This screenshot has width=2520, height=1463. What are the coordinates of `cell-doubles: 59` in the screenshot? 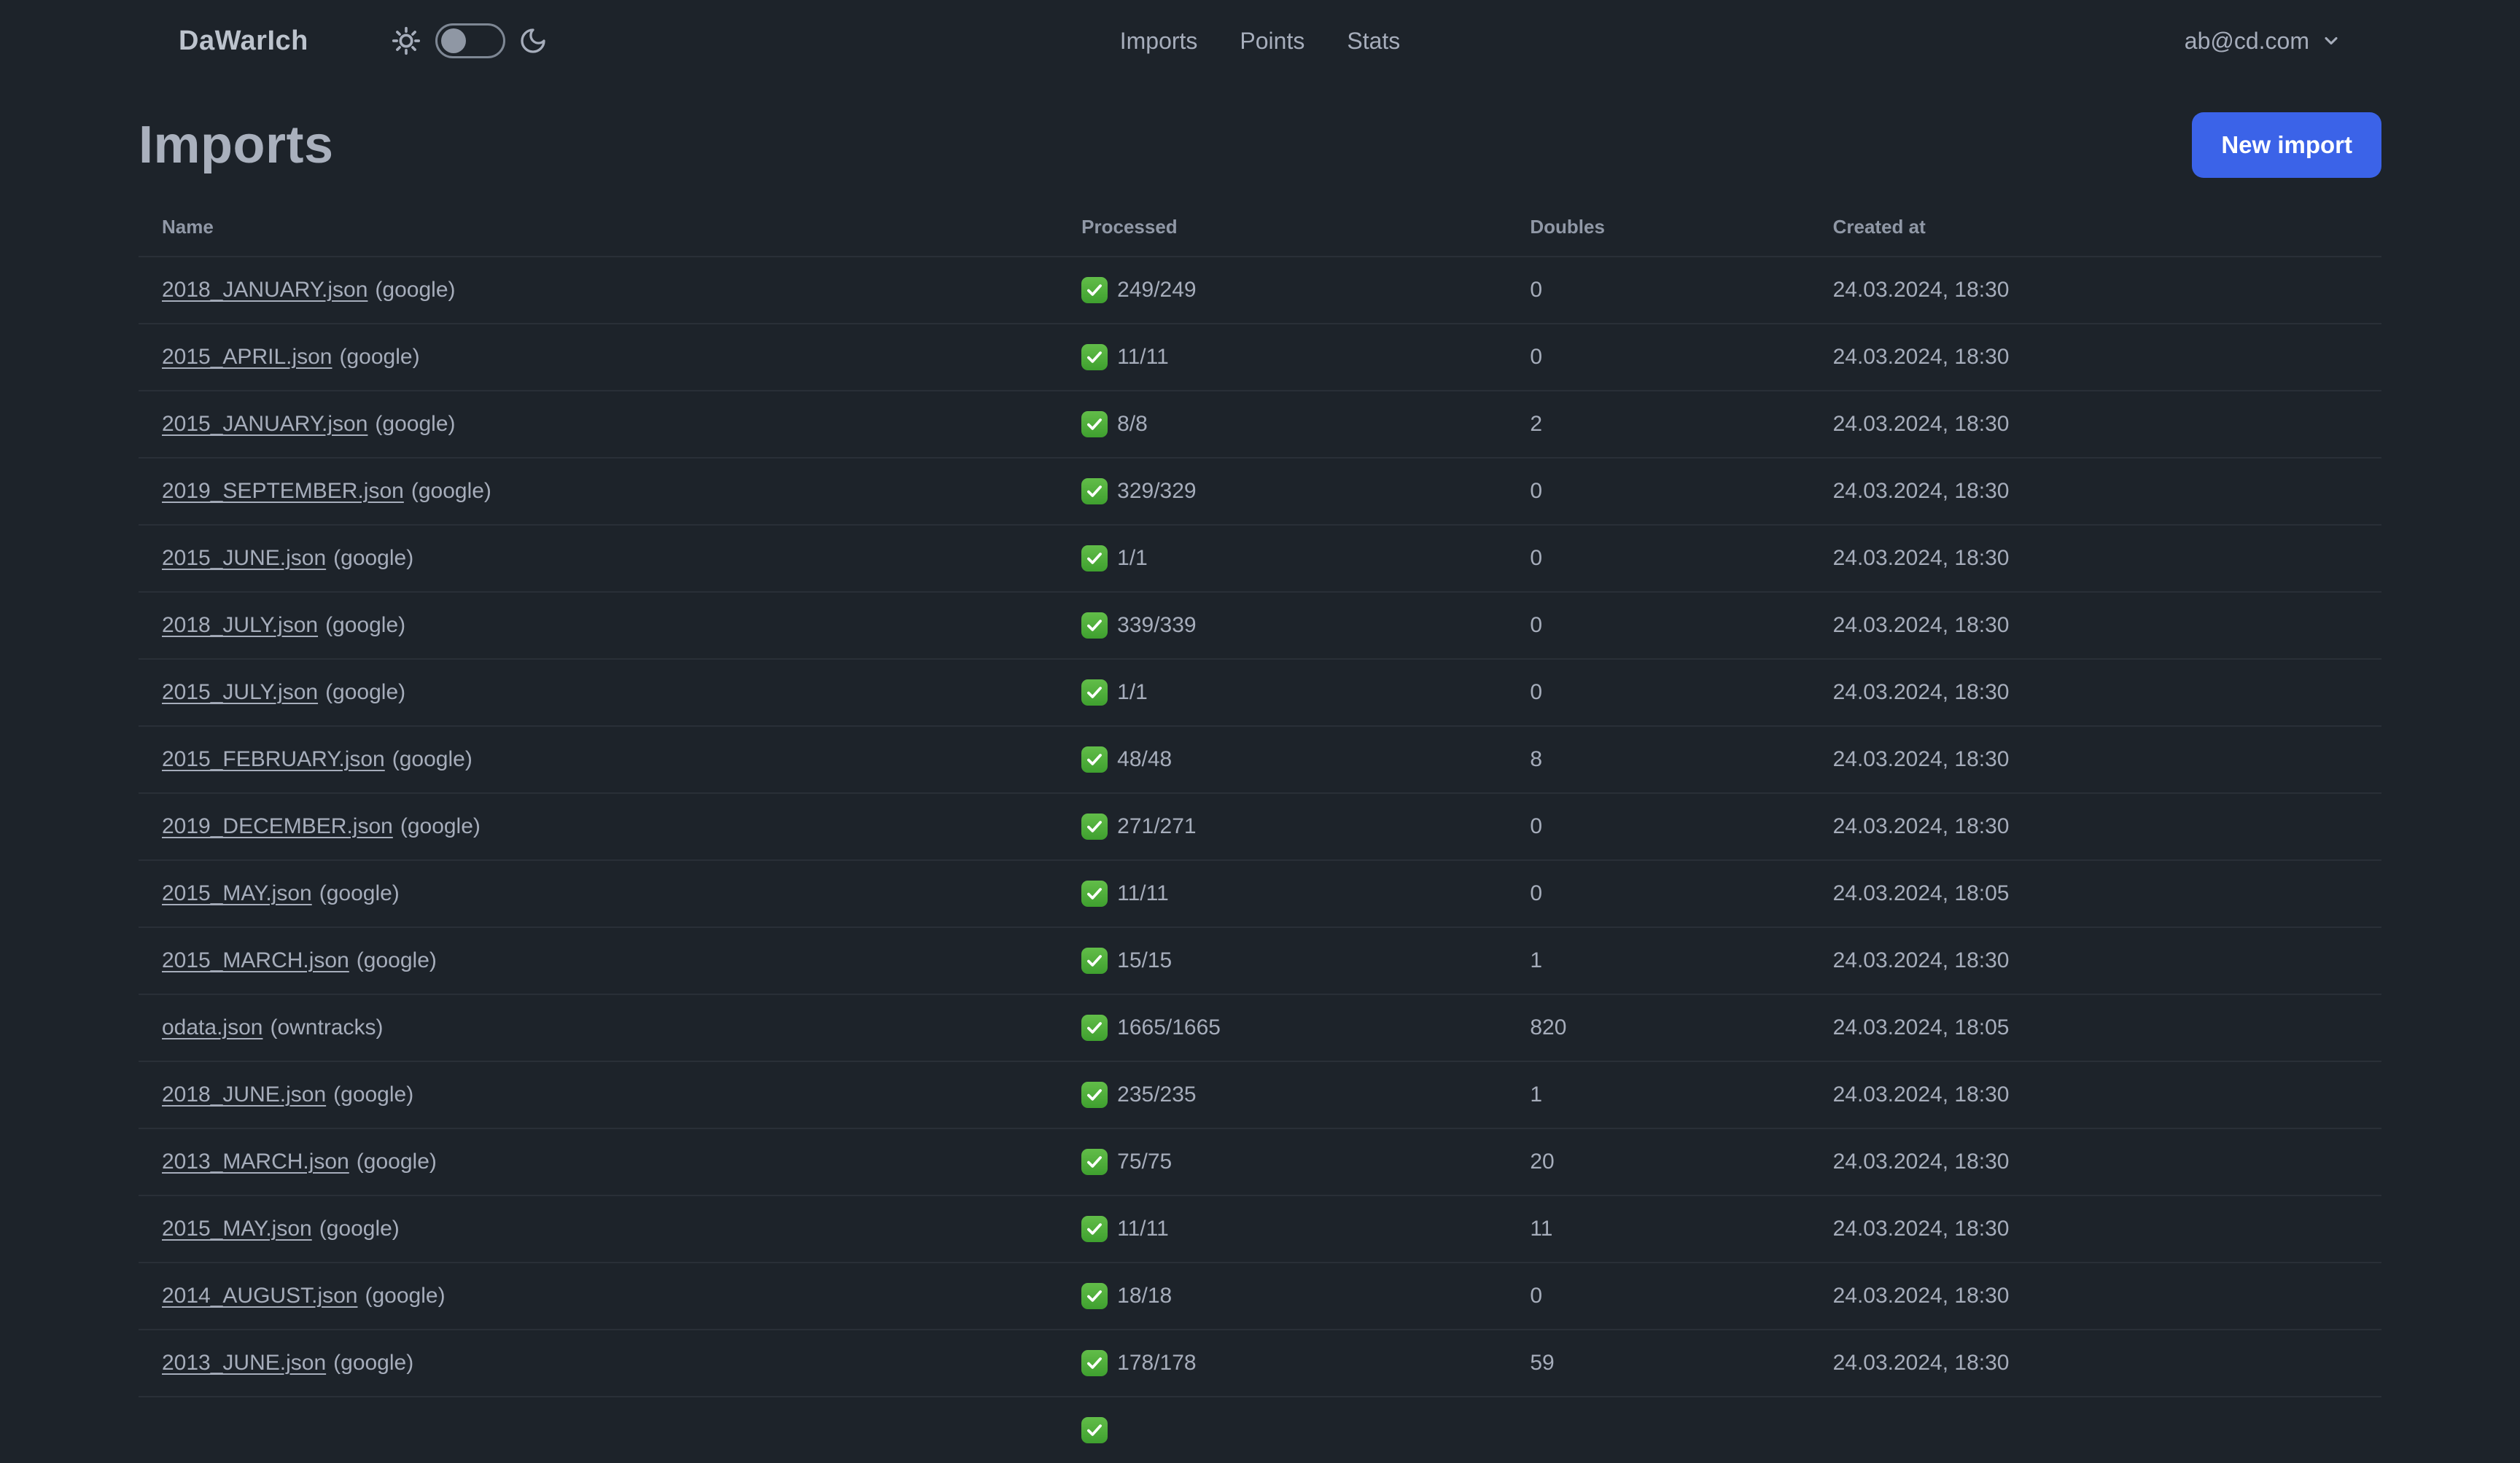 It's located at (1542, 1363).